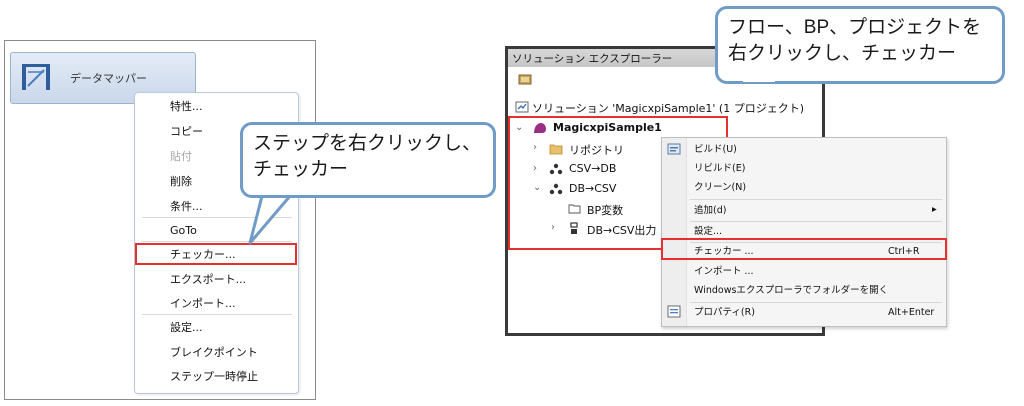 The image size is (1024, 406). What do you see at coordinates (715, 150) in the screenshot?
I see `menu-item-build: ビルド(U)` at bounding box center [715, 150].